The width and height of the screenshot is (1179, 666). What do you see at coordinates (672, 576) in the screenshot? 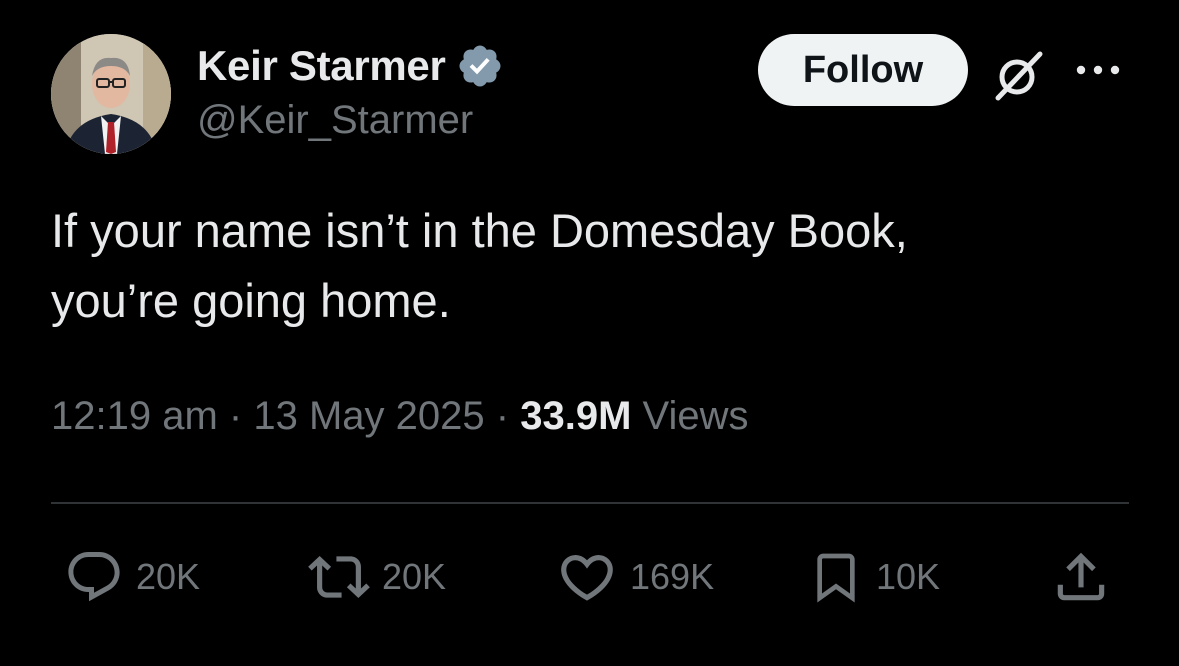
I see `like-count: 169K` at bounding box center [672, 576].